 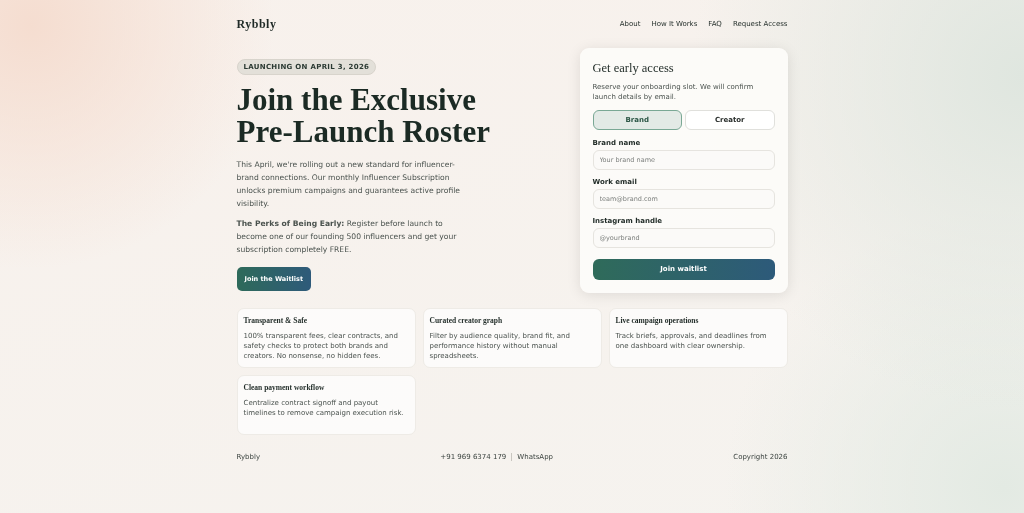 I want to click on card-title: Get early access, so click(x=633, y=68).